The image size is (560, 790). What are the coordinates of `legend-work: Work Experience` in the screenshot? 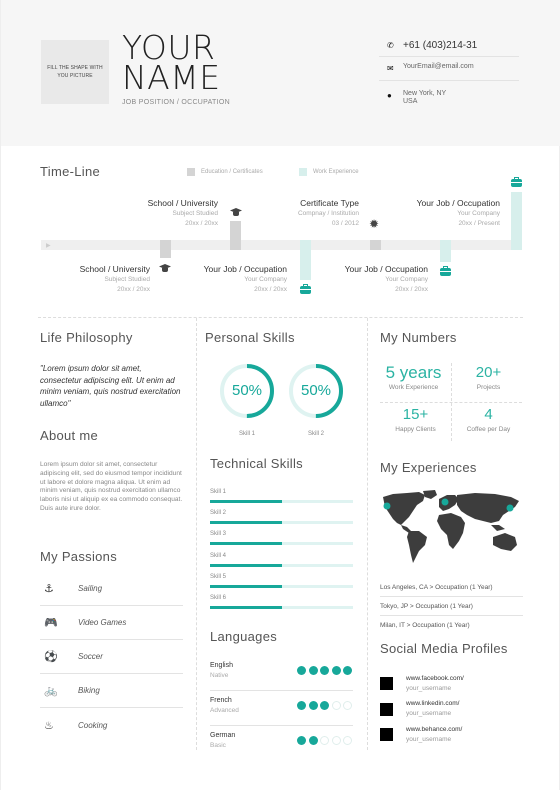 It's located at (329, 172).